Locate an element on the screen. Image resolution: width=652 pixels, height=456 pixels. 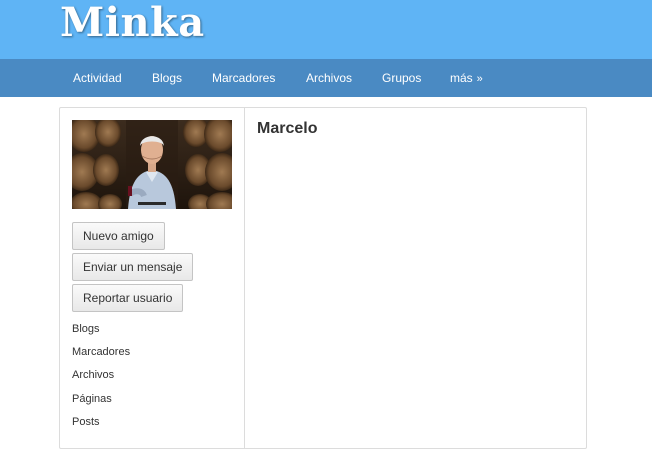
site-header: Minka is located at coordinates (326, 29).